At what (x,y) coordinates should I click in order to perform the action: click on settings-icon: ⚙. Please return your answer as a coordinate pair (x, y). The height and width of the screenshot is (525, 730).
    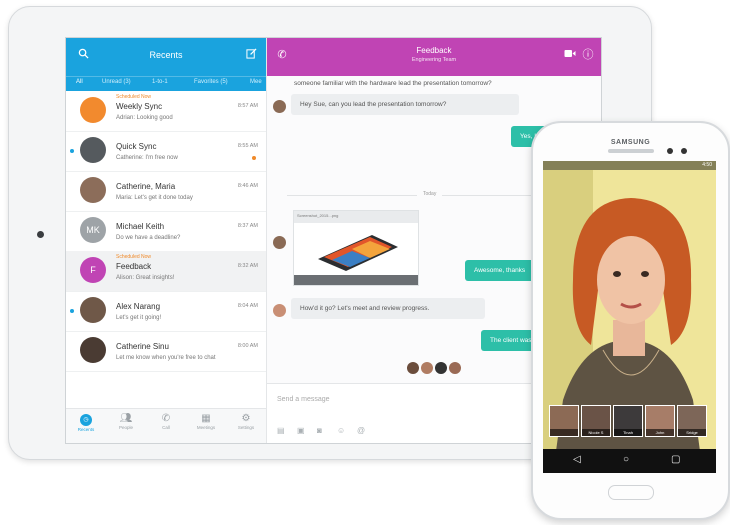
    Looking at the image, I should click on (246, 418).